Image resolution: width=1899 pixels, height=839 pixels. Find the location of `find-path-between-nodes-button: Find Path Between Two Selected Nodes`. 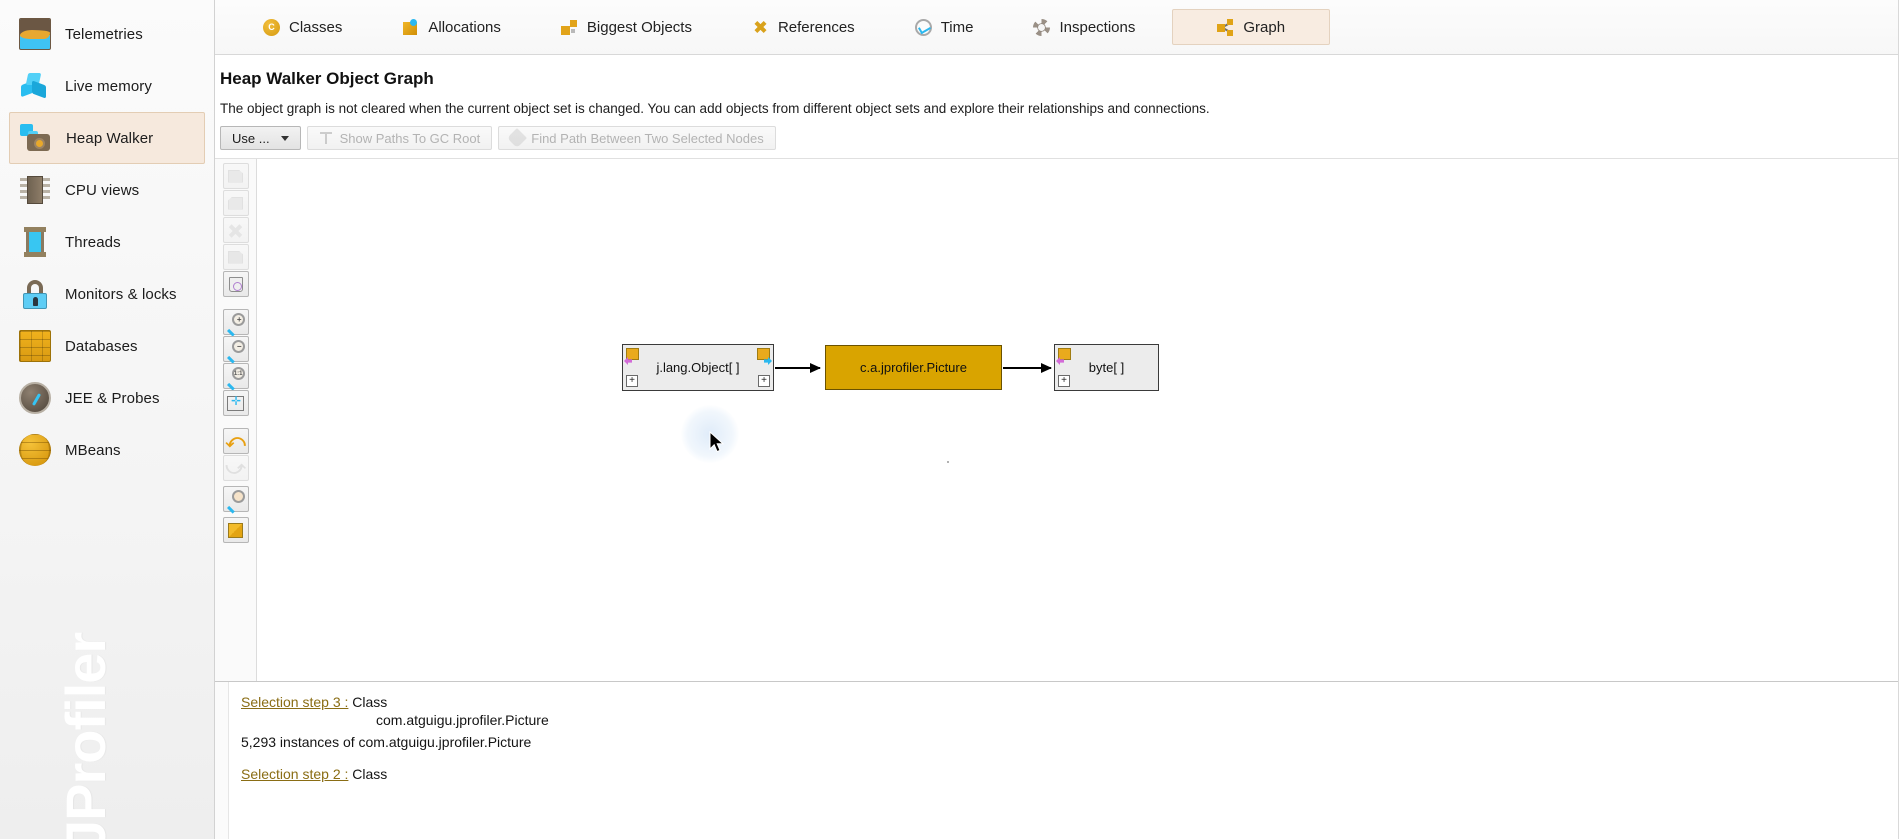

find-path-between-nodes-button: Find Path Between Two Selected Nodes is located at coordinates (637, 138).